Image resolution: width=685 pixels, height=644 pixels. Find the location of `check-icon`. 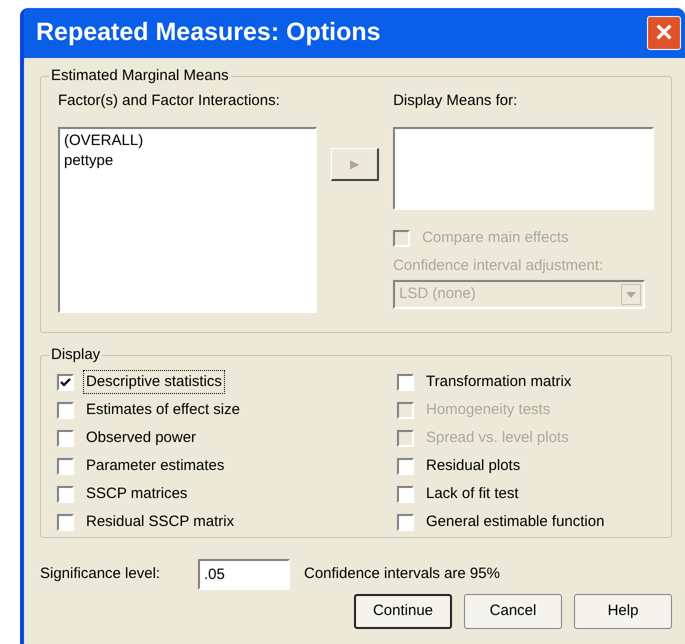

check-icon is located at coordinates (65, 382).